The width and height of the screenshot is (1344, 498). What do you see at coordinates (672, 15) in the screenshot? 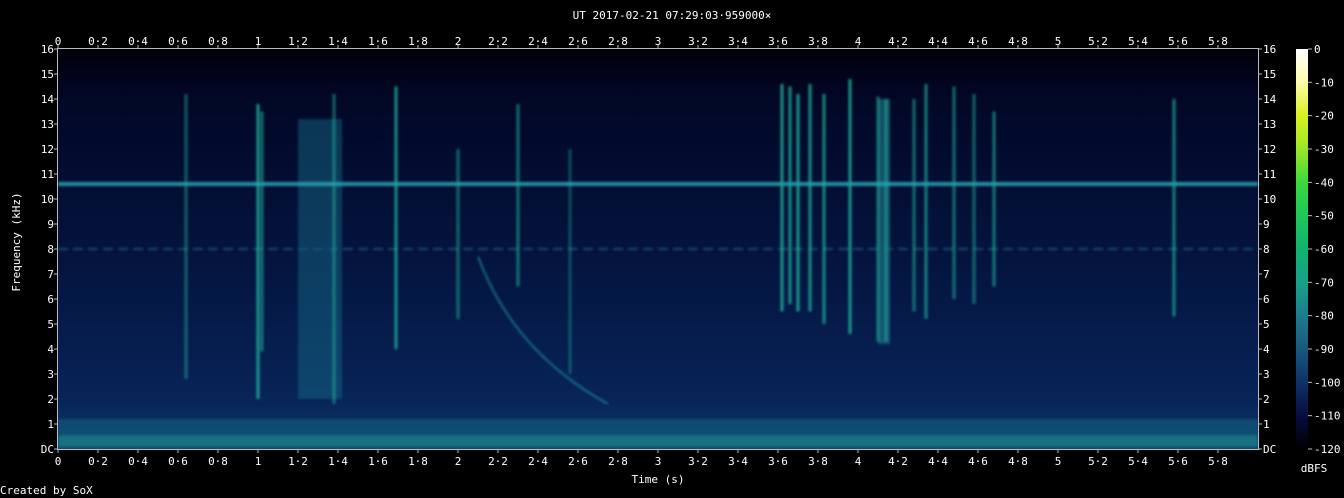
I see `chart-title: UT 2017-02-21 07:29:03·959000×` at bounding box center [672, 15].